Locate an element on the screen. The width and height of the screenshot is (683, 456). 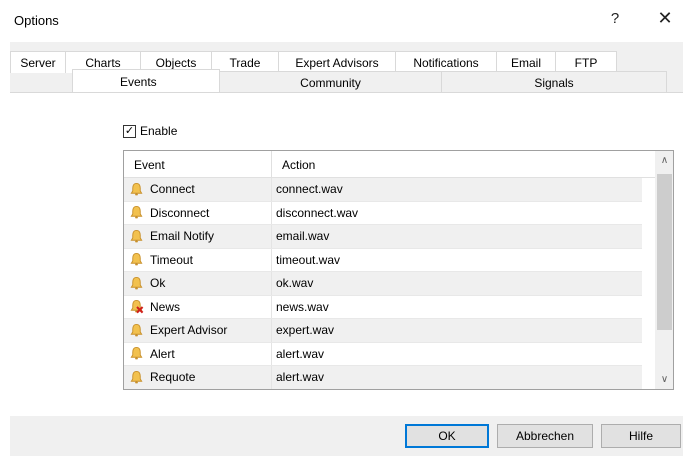
action-cell: timeout.wav is located at coordinates (308, 259).